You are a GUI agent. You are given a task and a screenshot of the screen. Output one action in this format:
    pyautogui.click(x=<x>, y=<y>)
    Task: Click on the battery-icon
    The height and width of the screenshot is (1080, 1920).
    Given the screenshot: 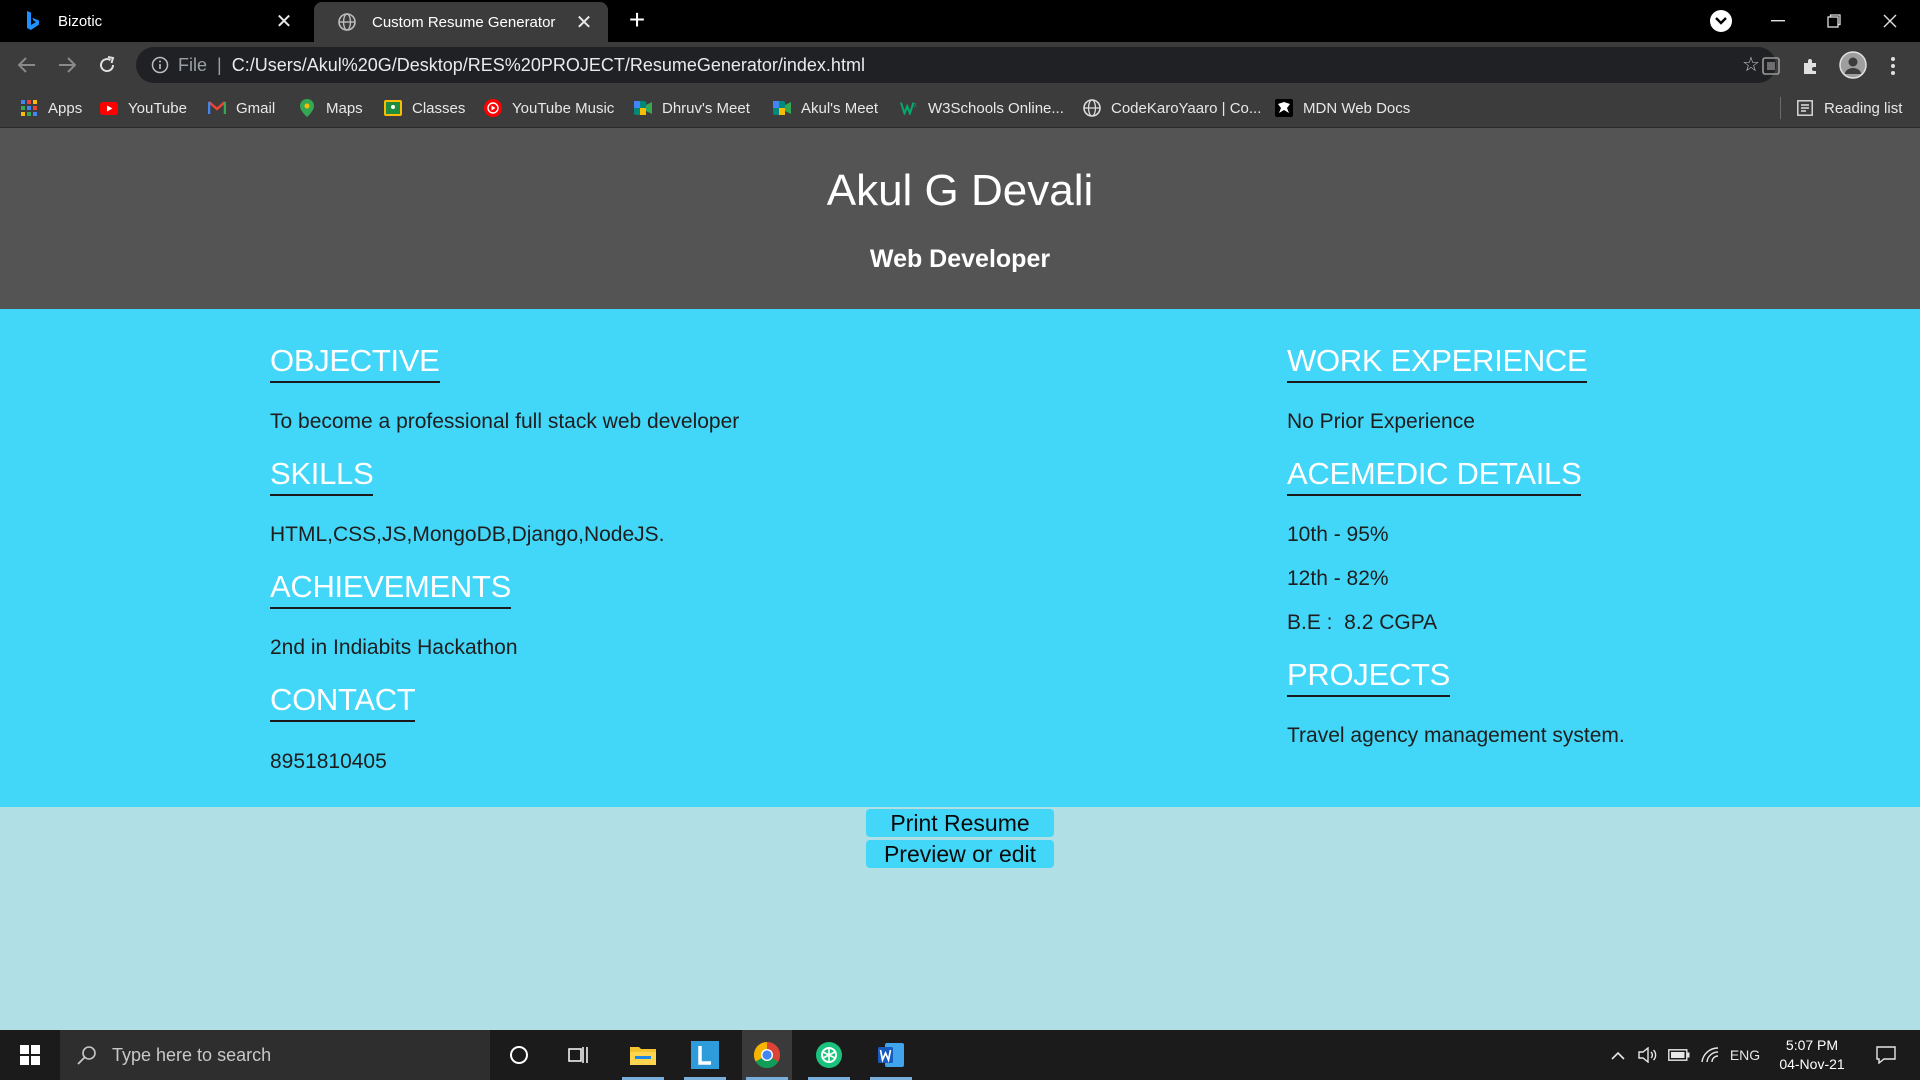 What is the action you would take?
    pyautogui.click(x=1679, y=1055)
    